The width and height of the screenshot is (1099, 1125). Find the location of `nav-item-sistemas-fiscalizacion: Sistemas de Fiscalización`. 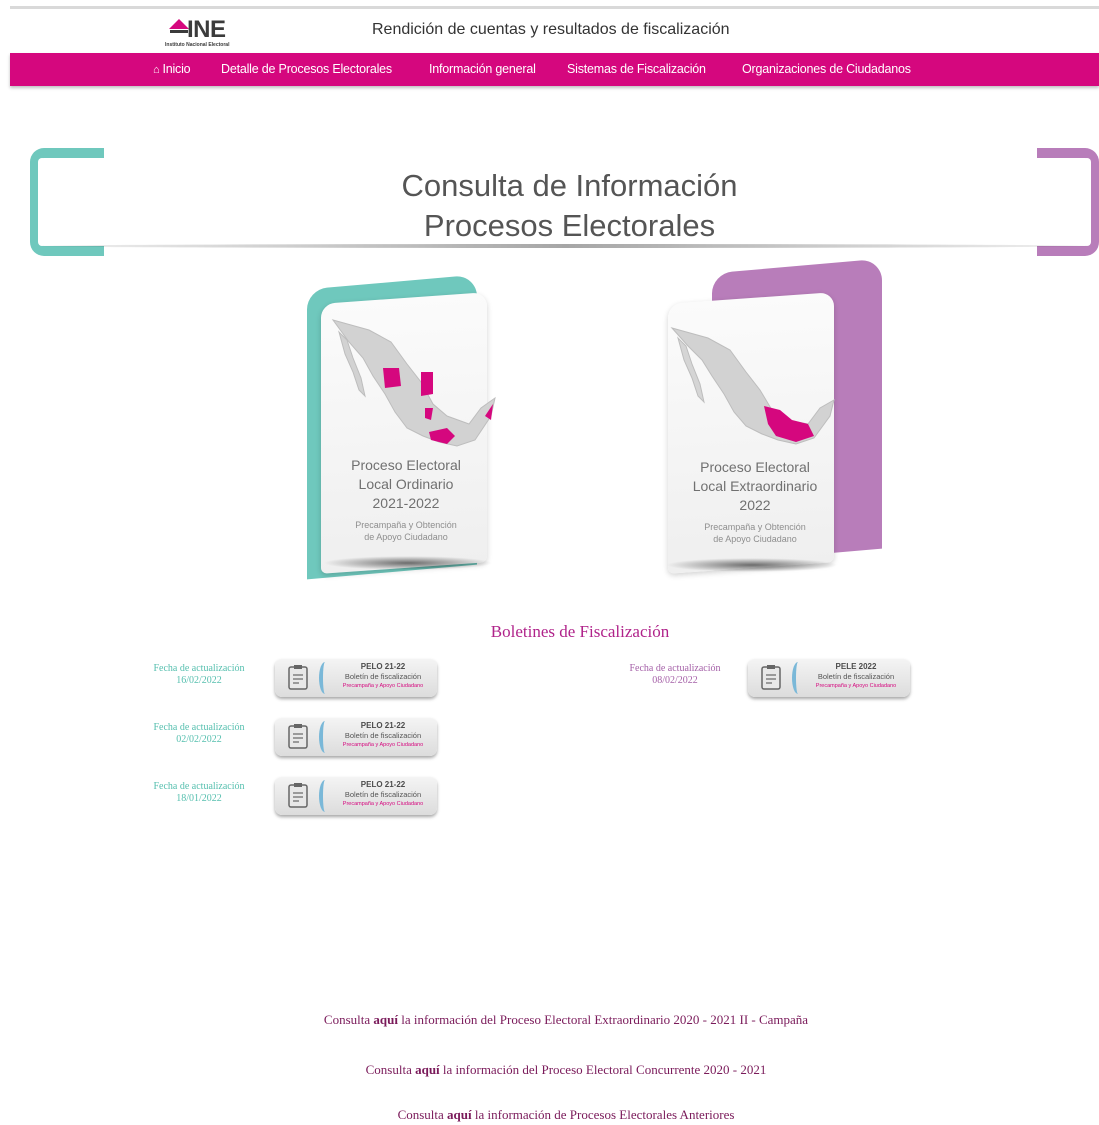

nav-item-sistemas-fiscalizacion: Sistemas de Fiscalización is located at coordinates (636, 69).